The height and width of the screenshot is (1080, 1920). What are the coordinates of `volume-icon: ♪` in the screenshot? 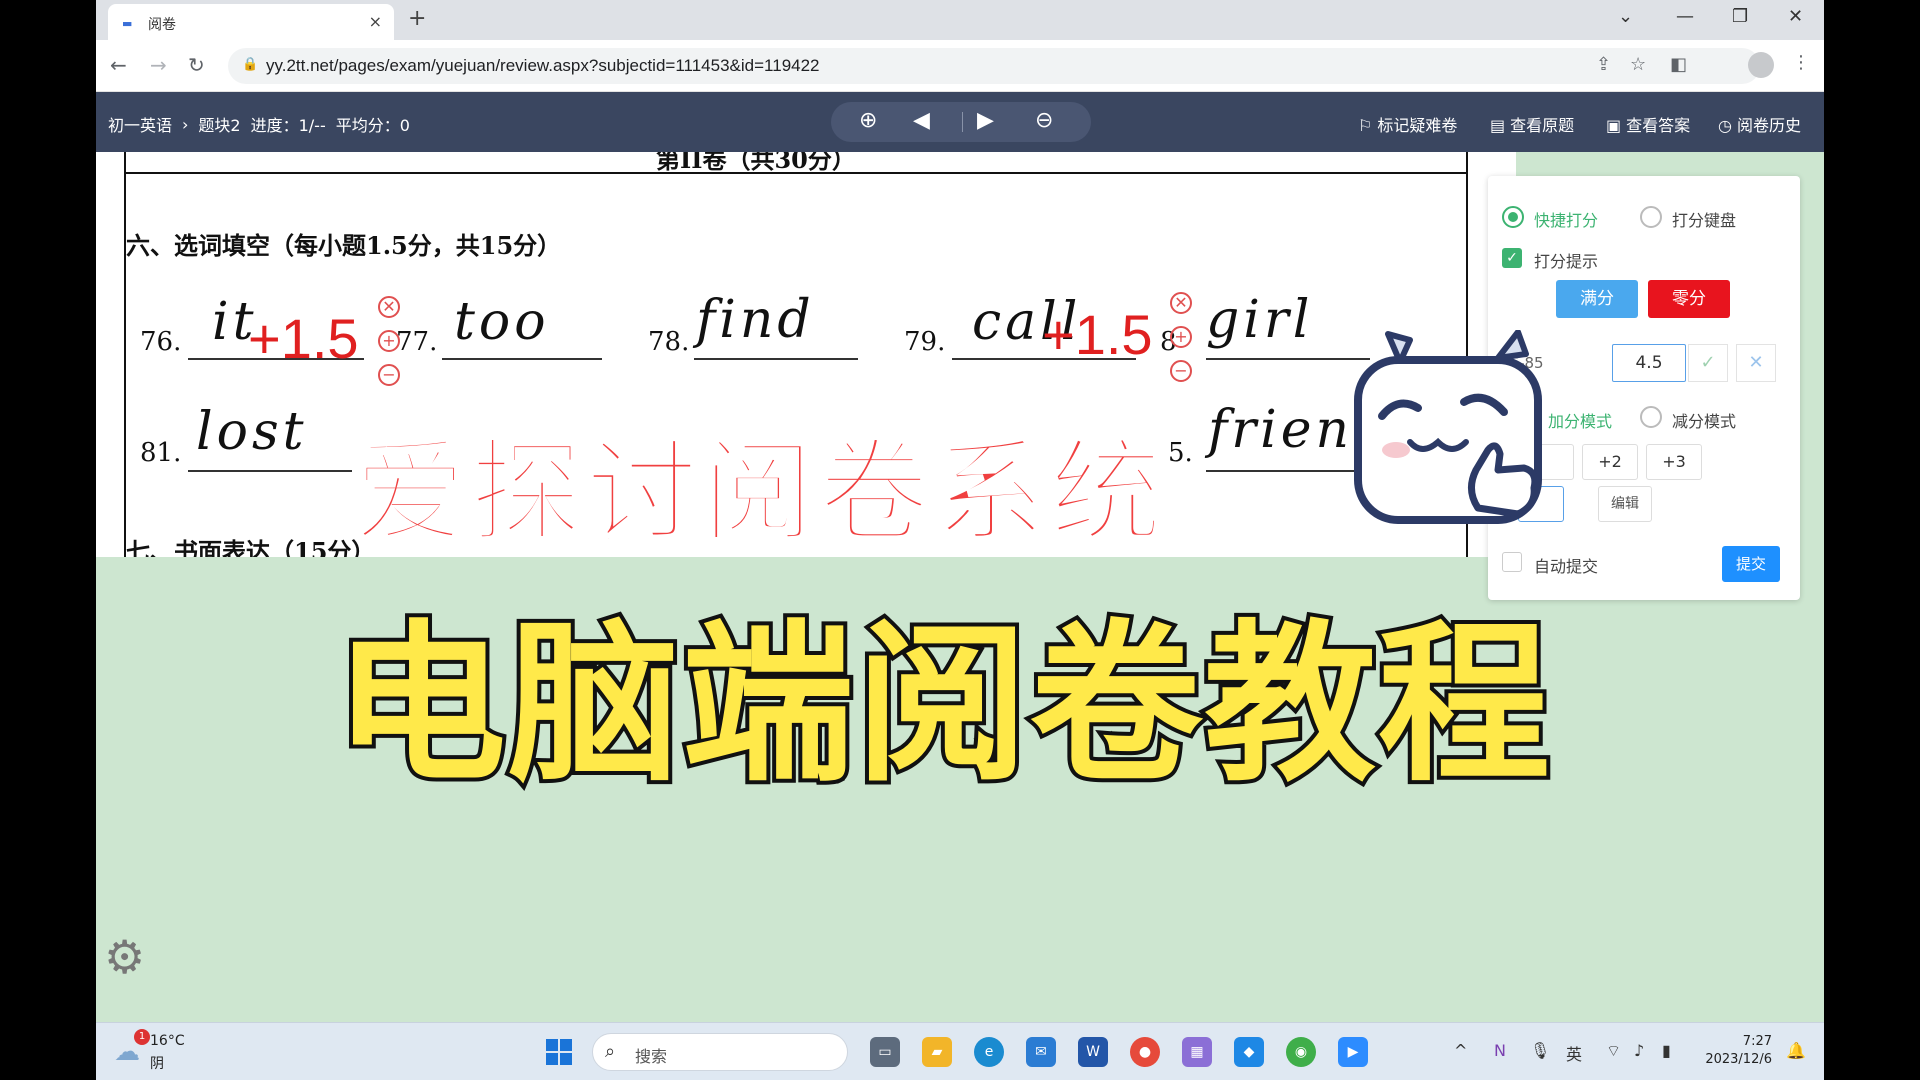 It's located at (1639, 1050).